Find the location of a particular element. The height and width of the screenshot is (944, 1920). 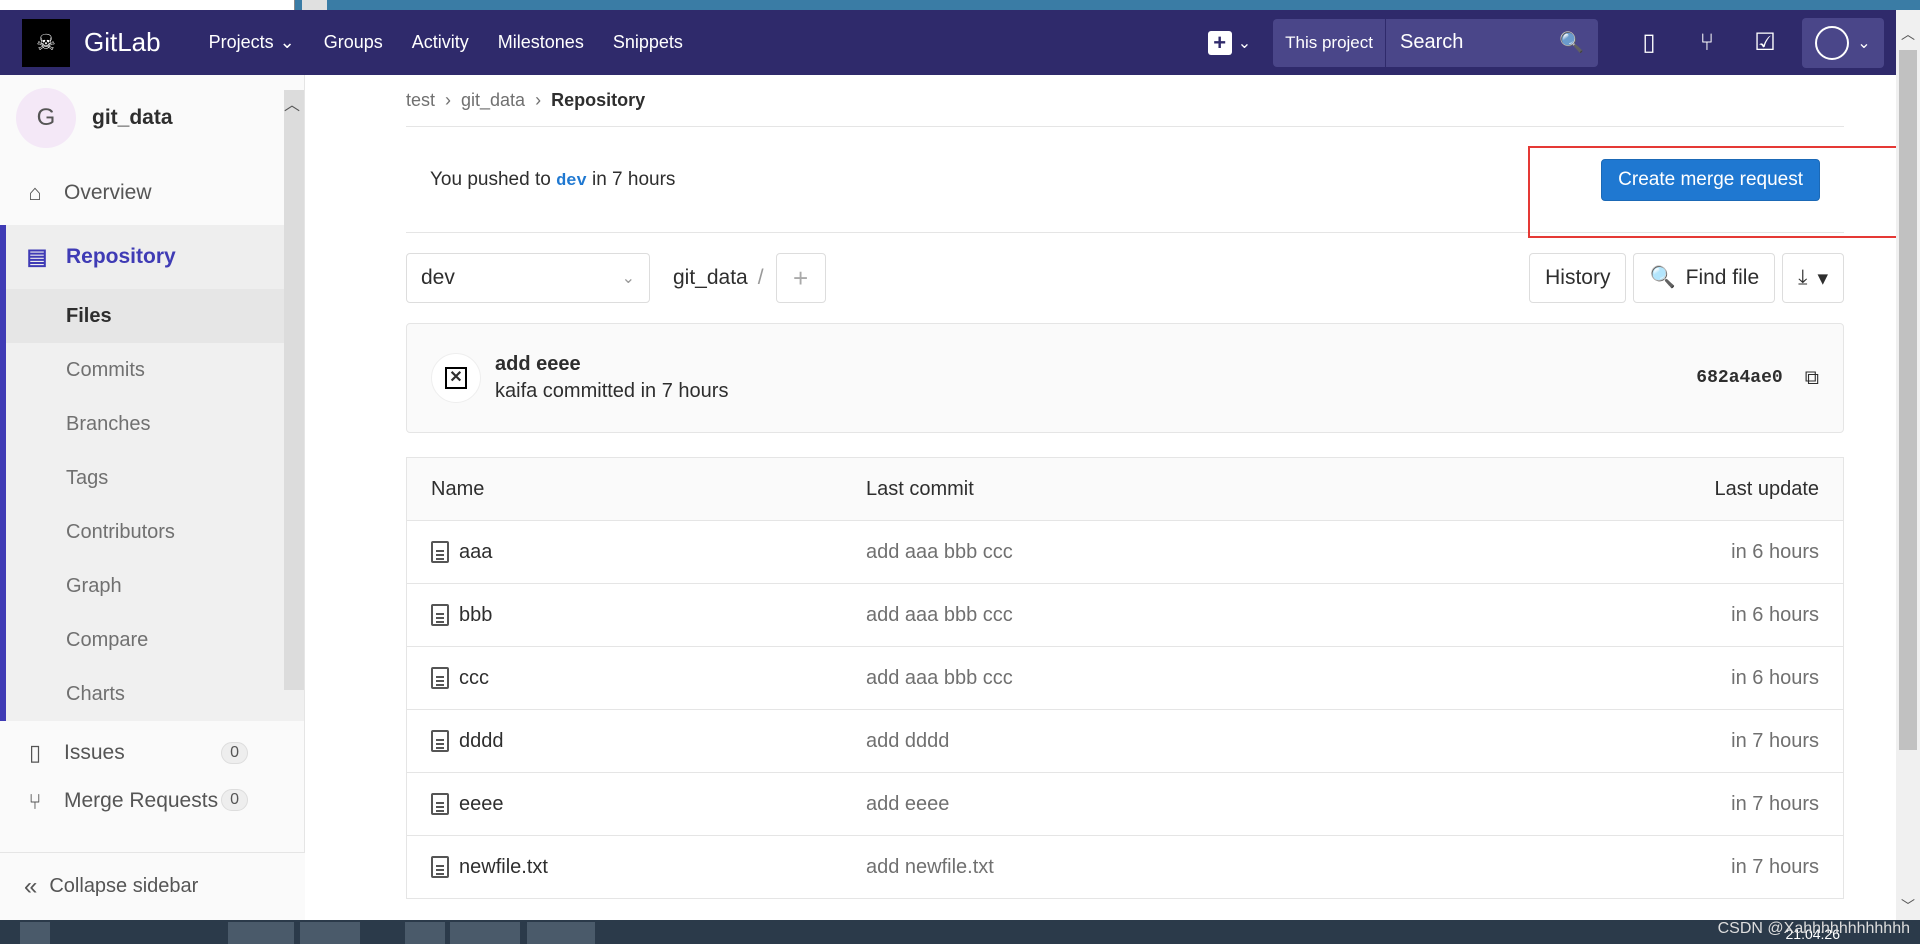

file-name-cell: eeee is located at coordinates (648, 804).